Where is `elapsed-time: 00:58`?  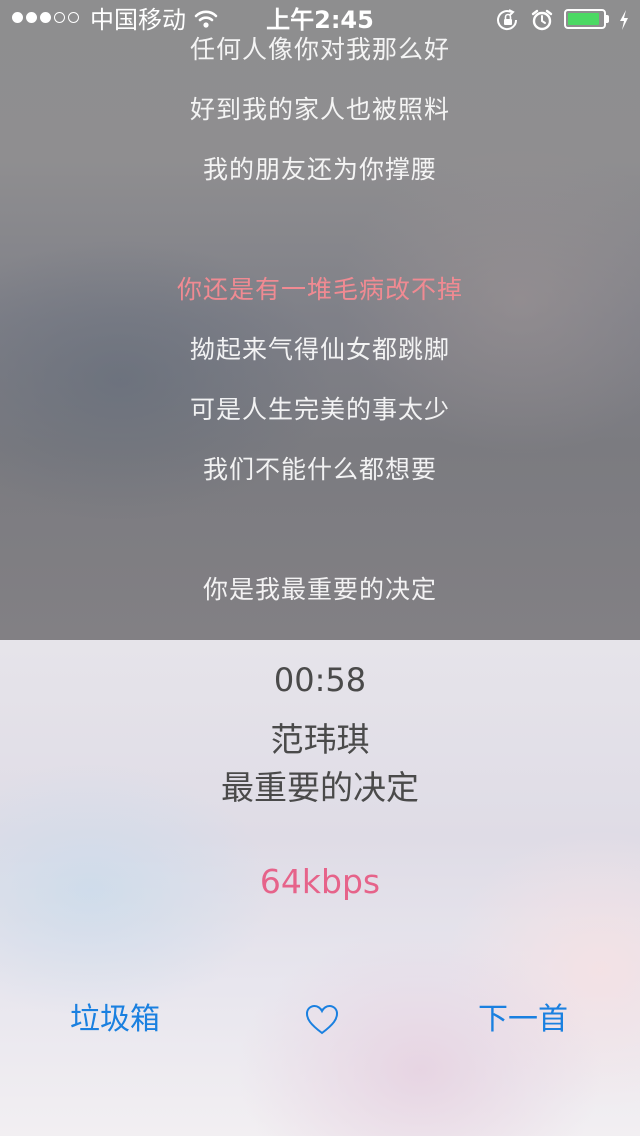 elapsed-time: 00:58 is located at coordinates (320, 680).